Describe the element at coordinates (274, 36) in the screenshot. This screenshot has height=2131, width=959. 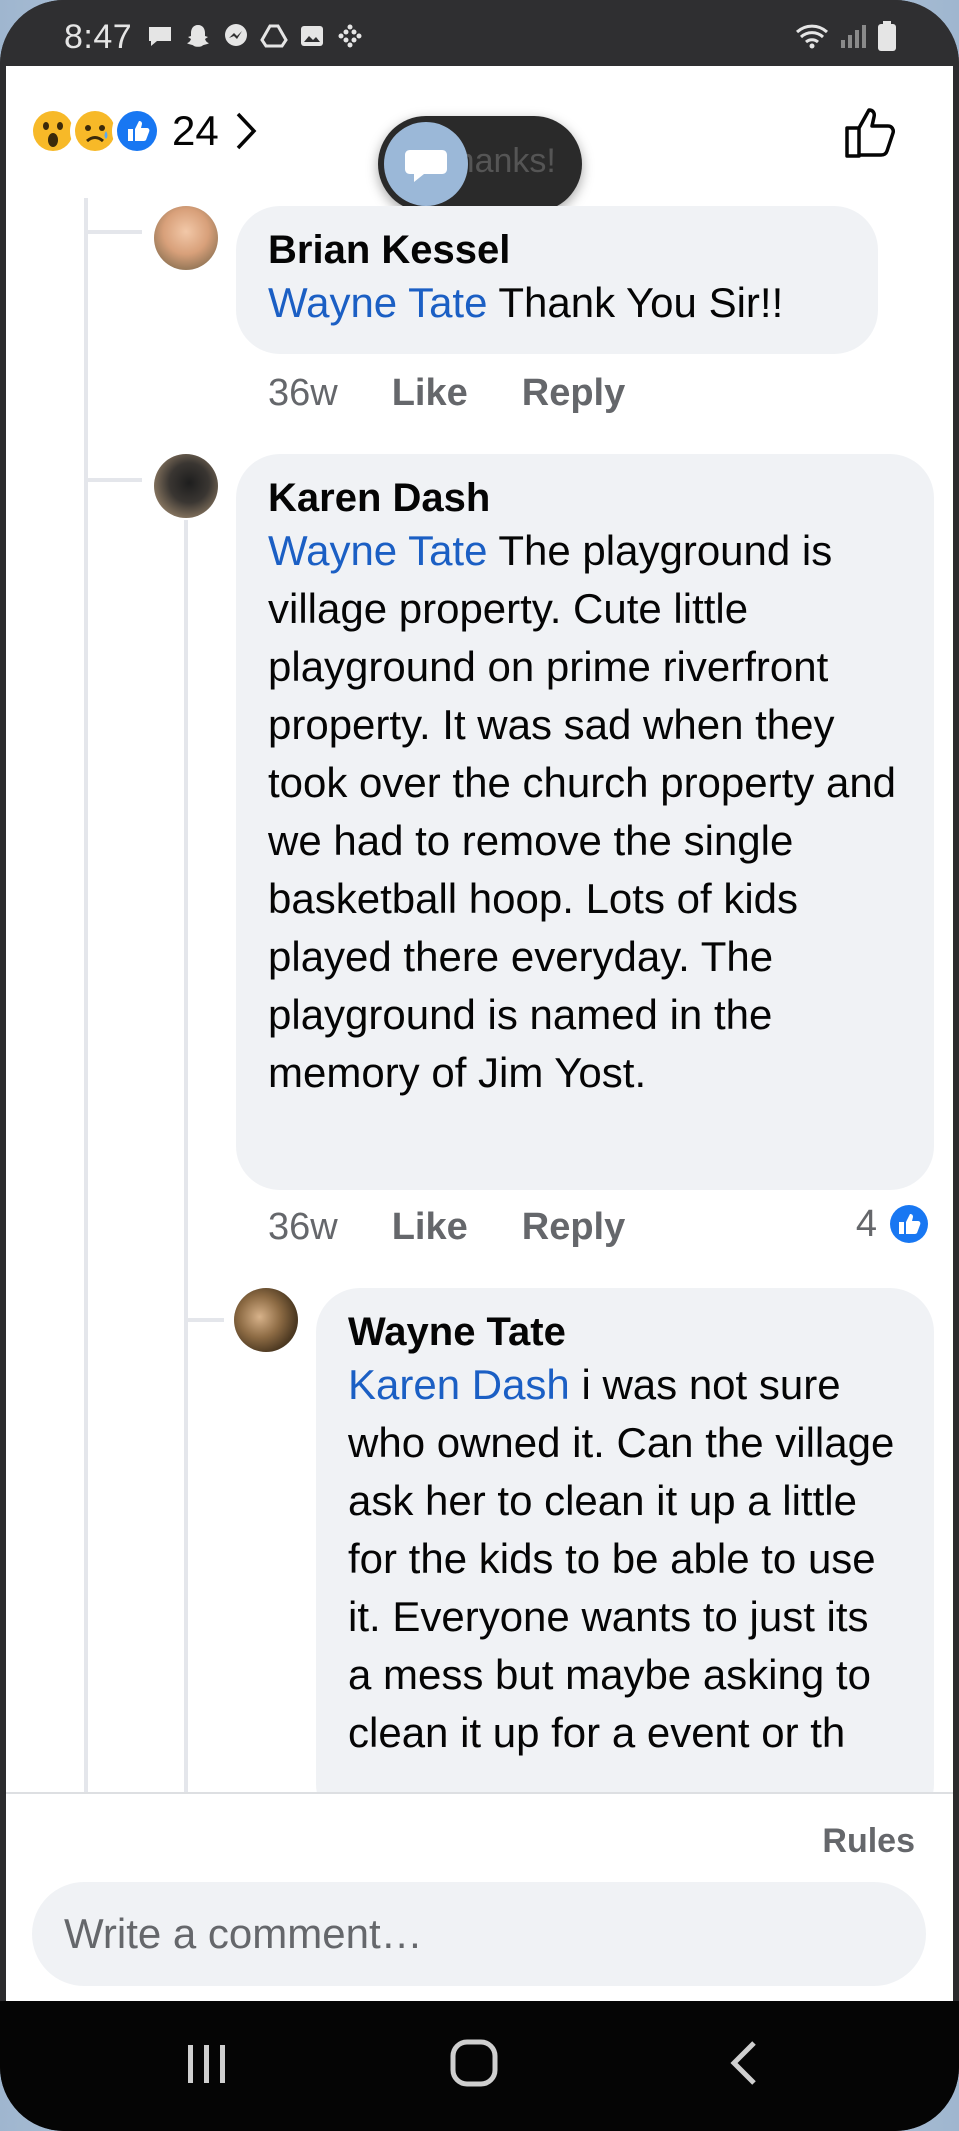
I see `drive-icon` at that location.